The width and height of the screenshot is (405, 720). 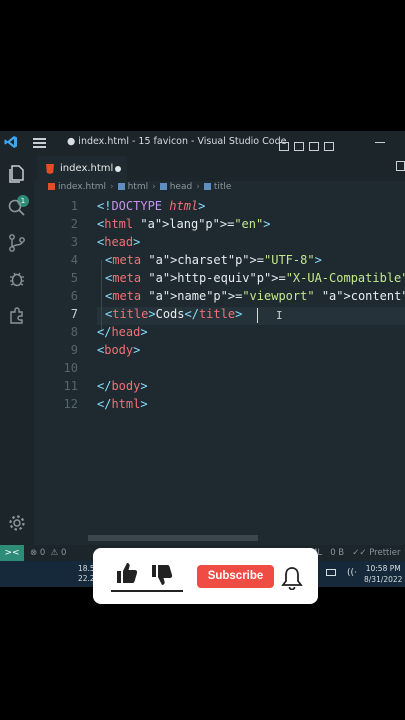 I want to click on menu-hamburger-icon, so click(x=39, y=144).